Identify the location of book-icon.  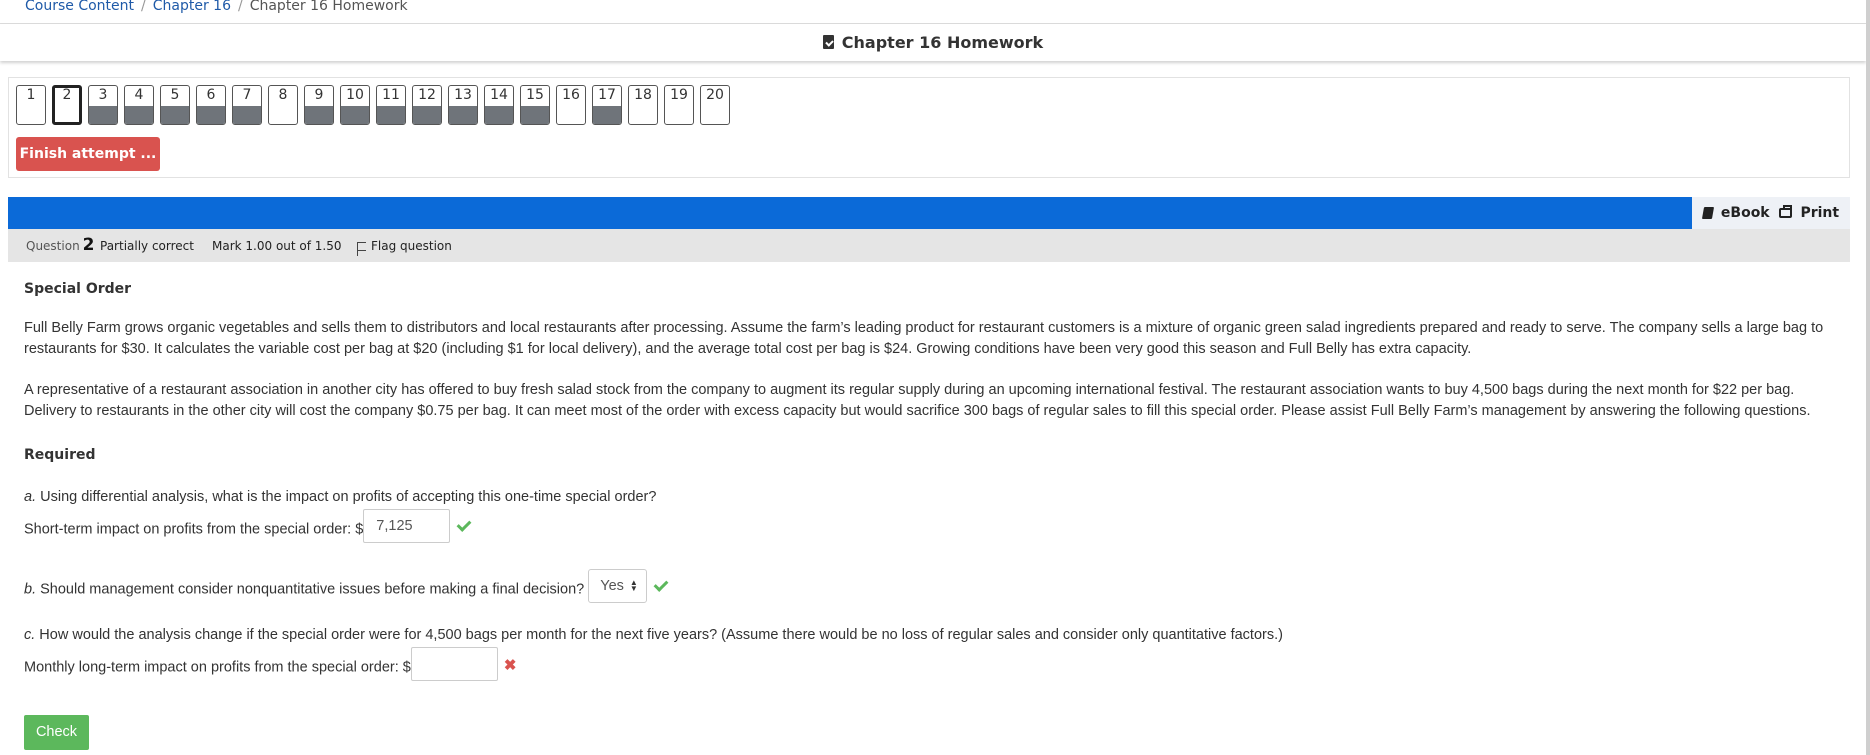
(1707, 213).